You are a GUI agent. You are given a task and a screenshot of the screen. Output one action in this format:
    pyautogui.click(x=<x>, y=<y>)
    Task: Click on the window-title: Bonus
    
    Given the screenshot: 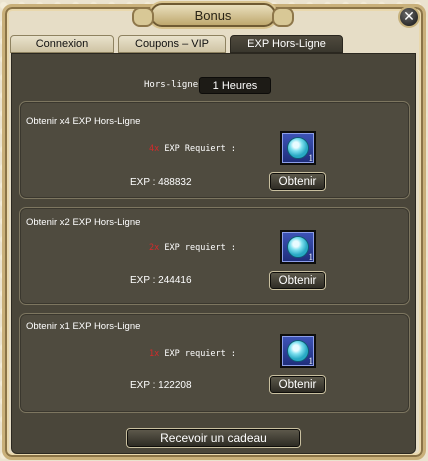 What is the action you would take?
    pyautogui.click(x=213, y=15)
    